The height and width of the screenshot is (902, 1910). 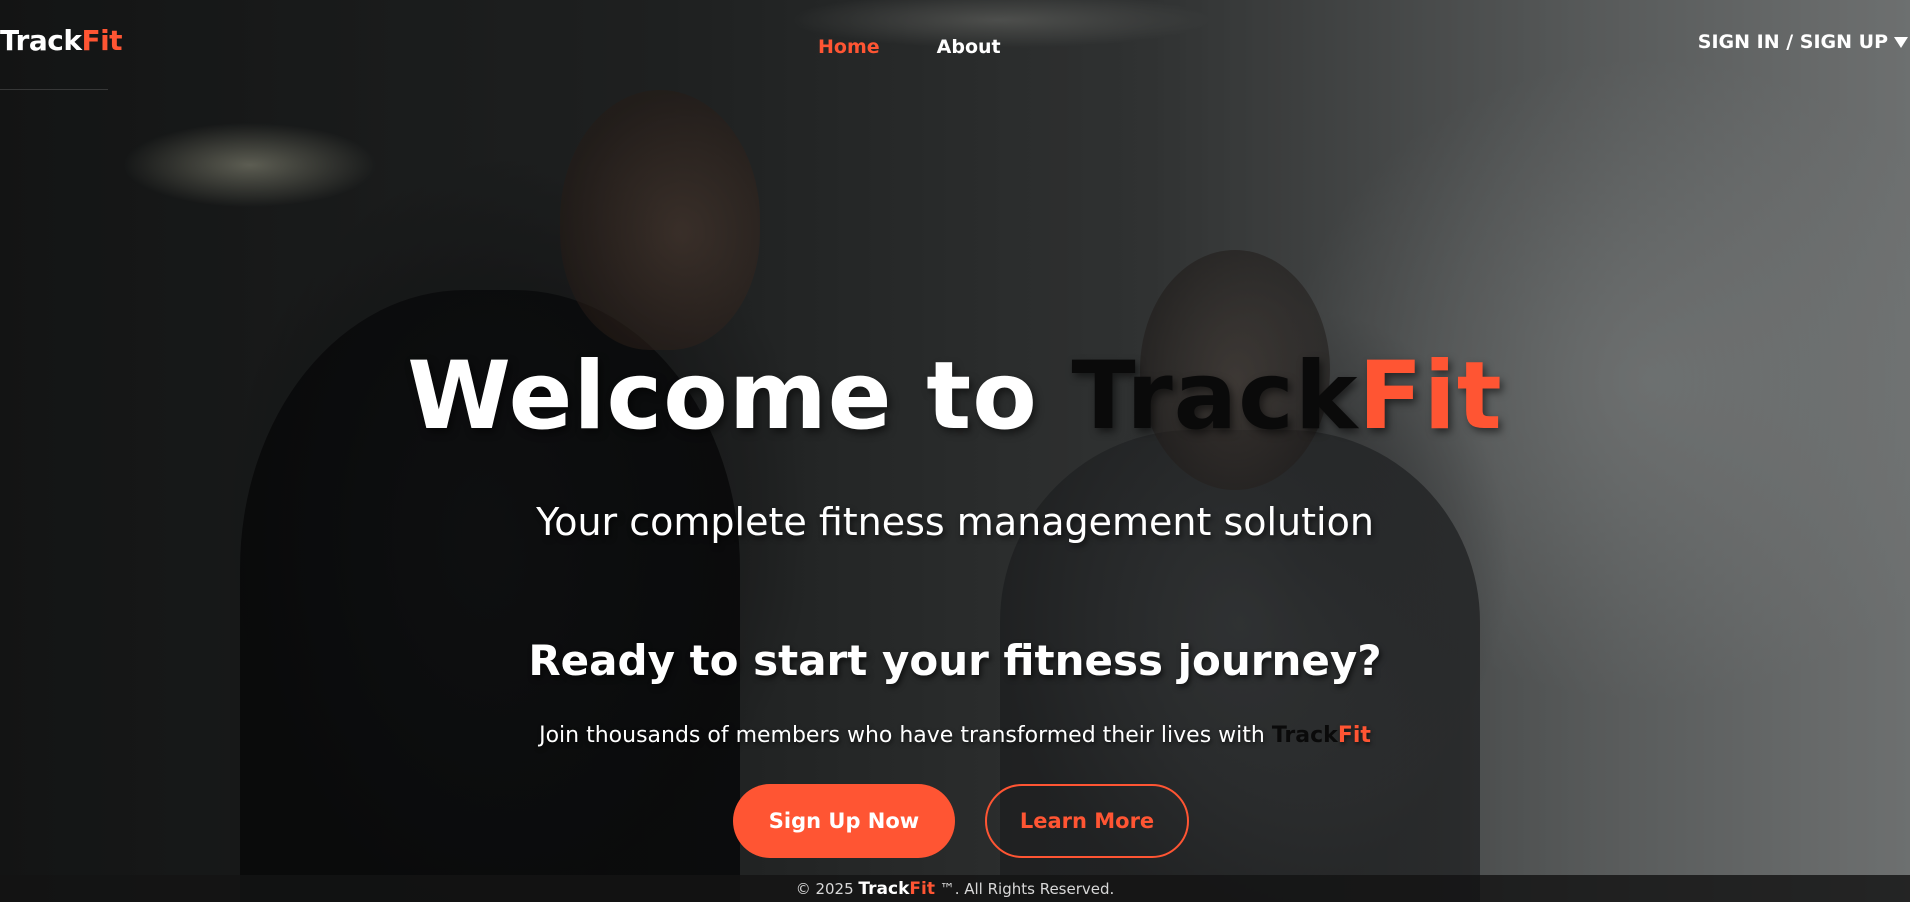 I want to click on footer-brand-fit: Fit, so click(x=922, y=889).